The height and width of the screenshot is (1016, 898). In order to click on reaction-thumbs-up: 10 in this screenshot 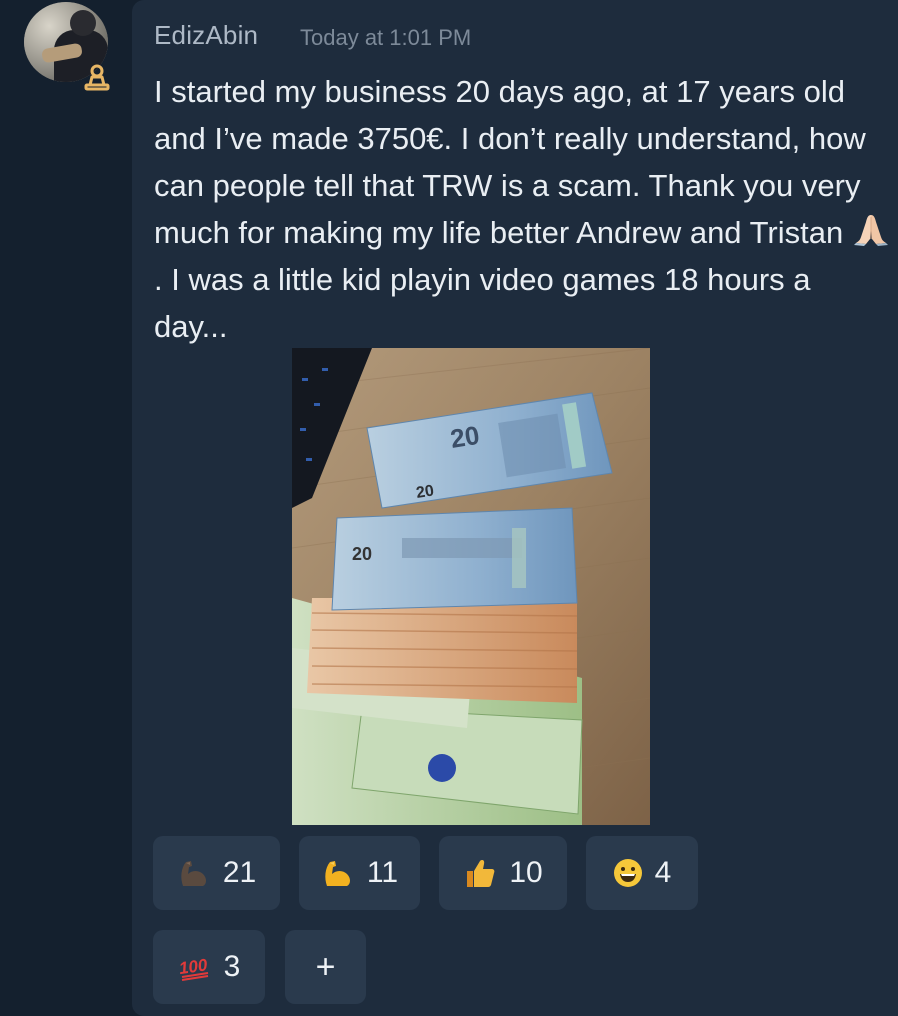, I will do `click(503, 873)`.